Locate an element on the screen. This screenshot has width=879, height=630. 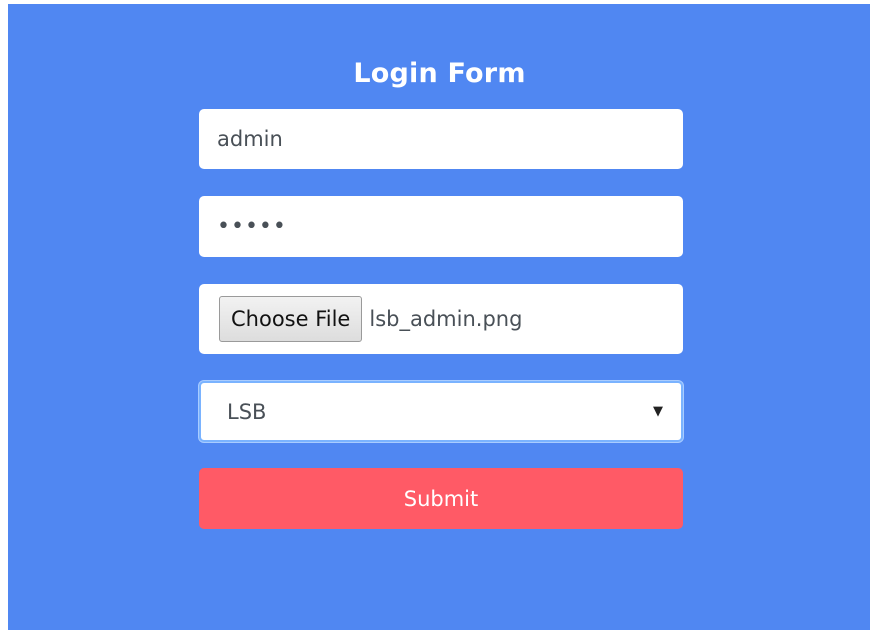
username-value: admin is located at coordinates (250, 139).